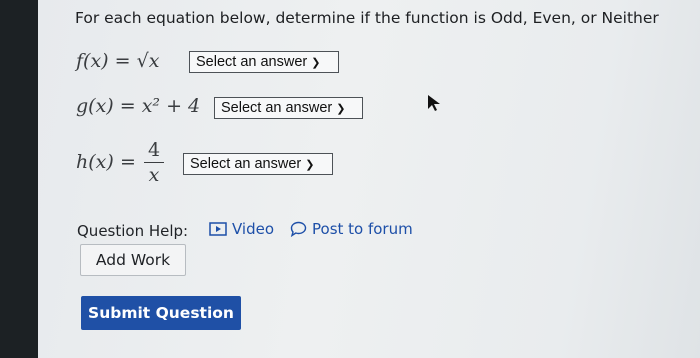 The height and width of the screenshot is (358, 700). I want to click on equation-g-rhs: x² + 4, so click(171, 106).